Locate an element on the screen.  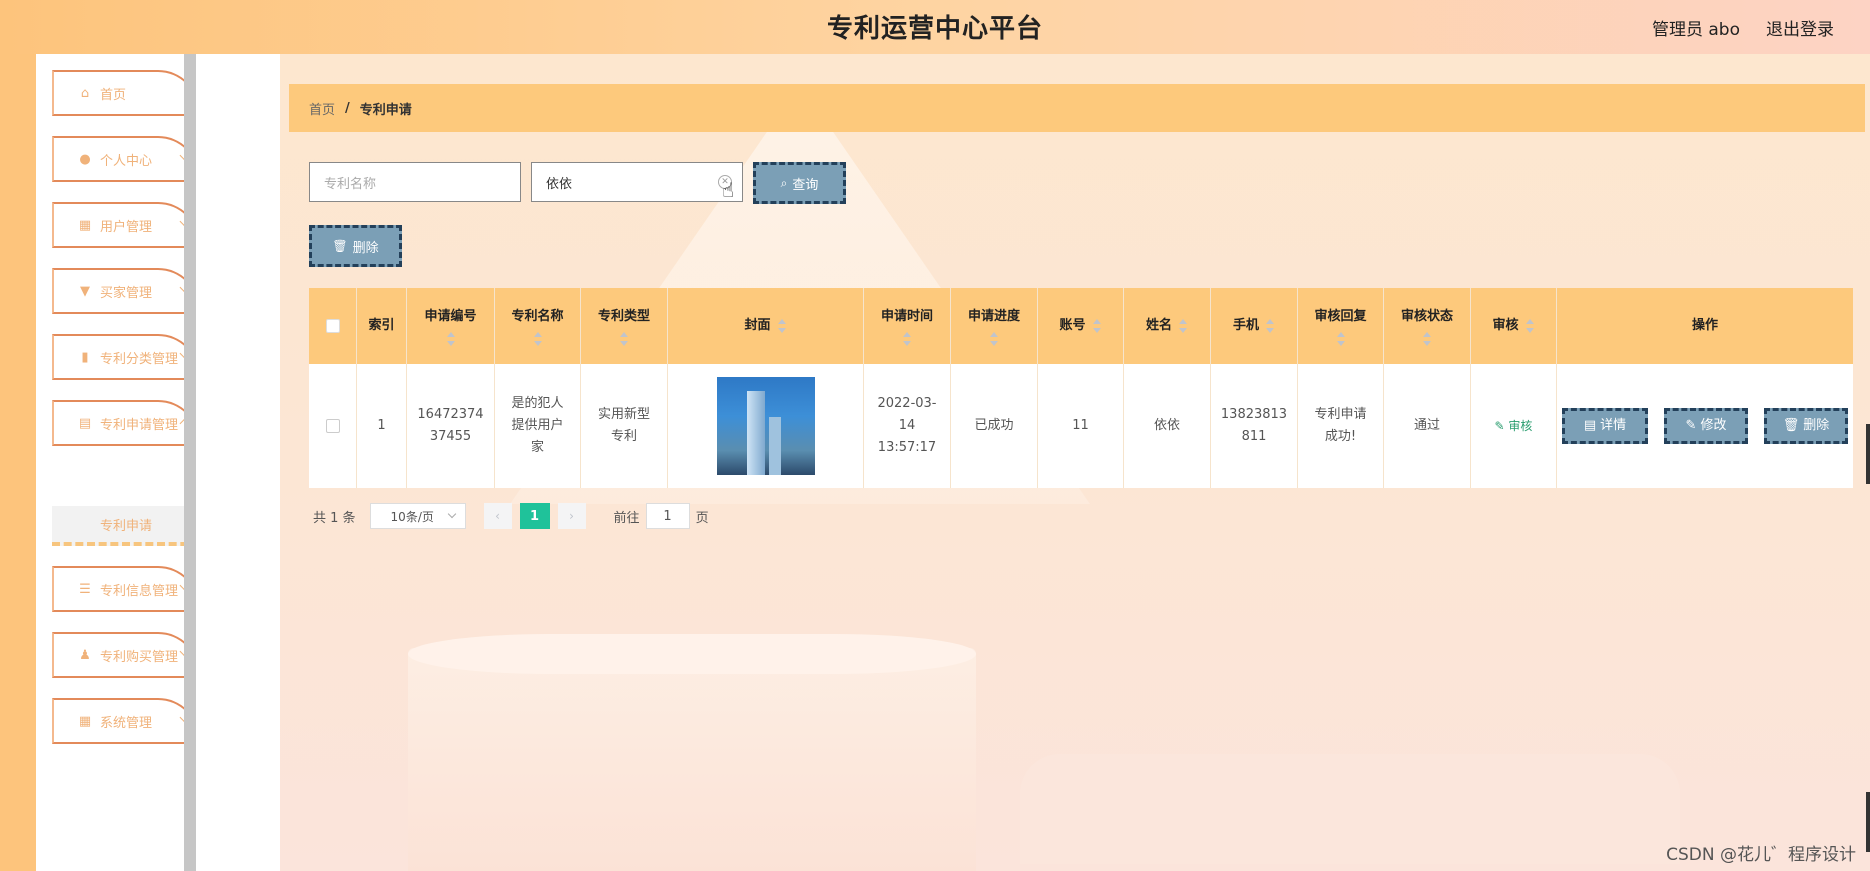
sidebar-item-info-management: ☰ 专利信息管理 is located at coordinates (126, 589).